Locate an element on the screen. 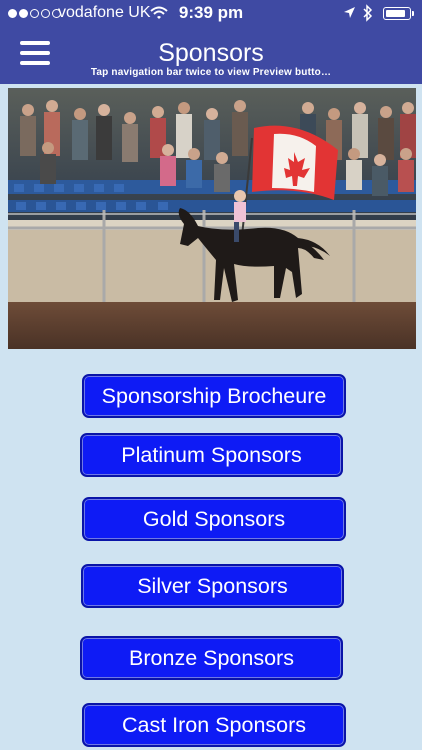 The height and width of the screenshot is (750, 422). page-title: Sponsors is located at coordinates (211, 53).